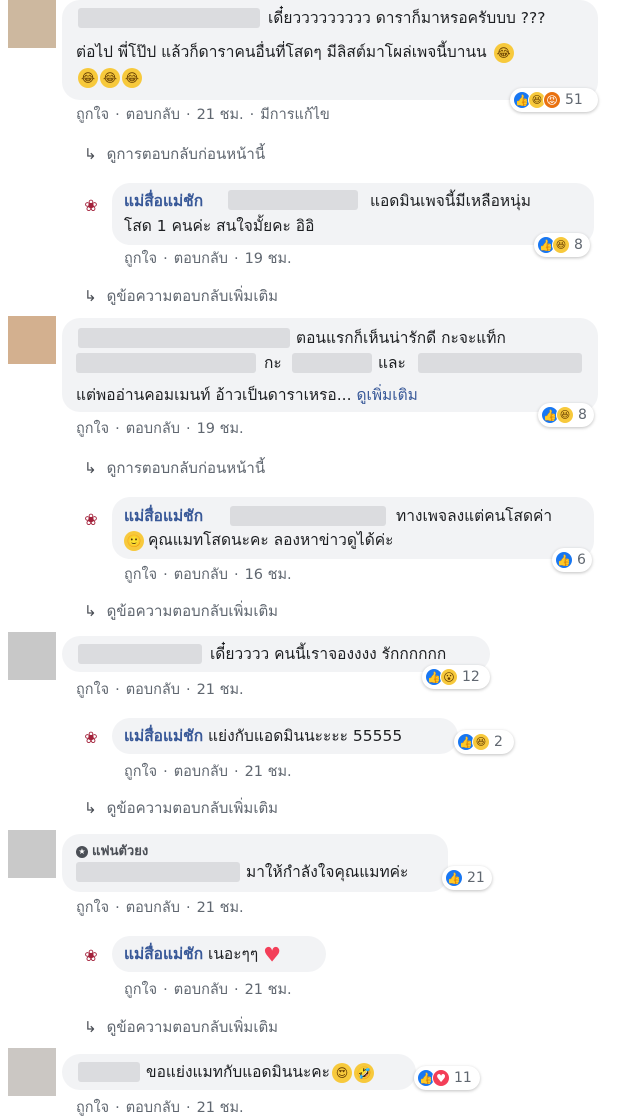  I want to click on see-more-link: ดูเพิ่มเติม, so click(386, 395).